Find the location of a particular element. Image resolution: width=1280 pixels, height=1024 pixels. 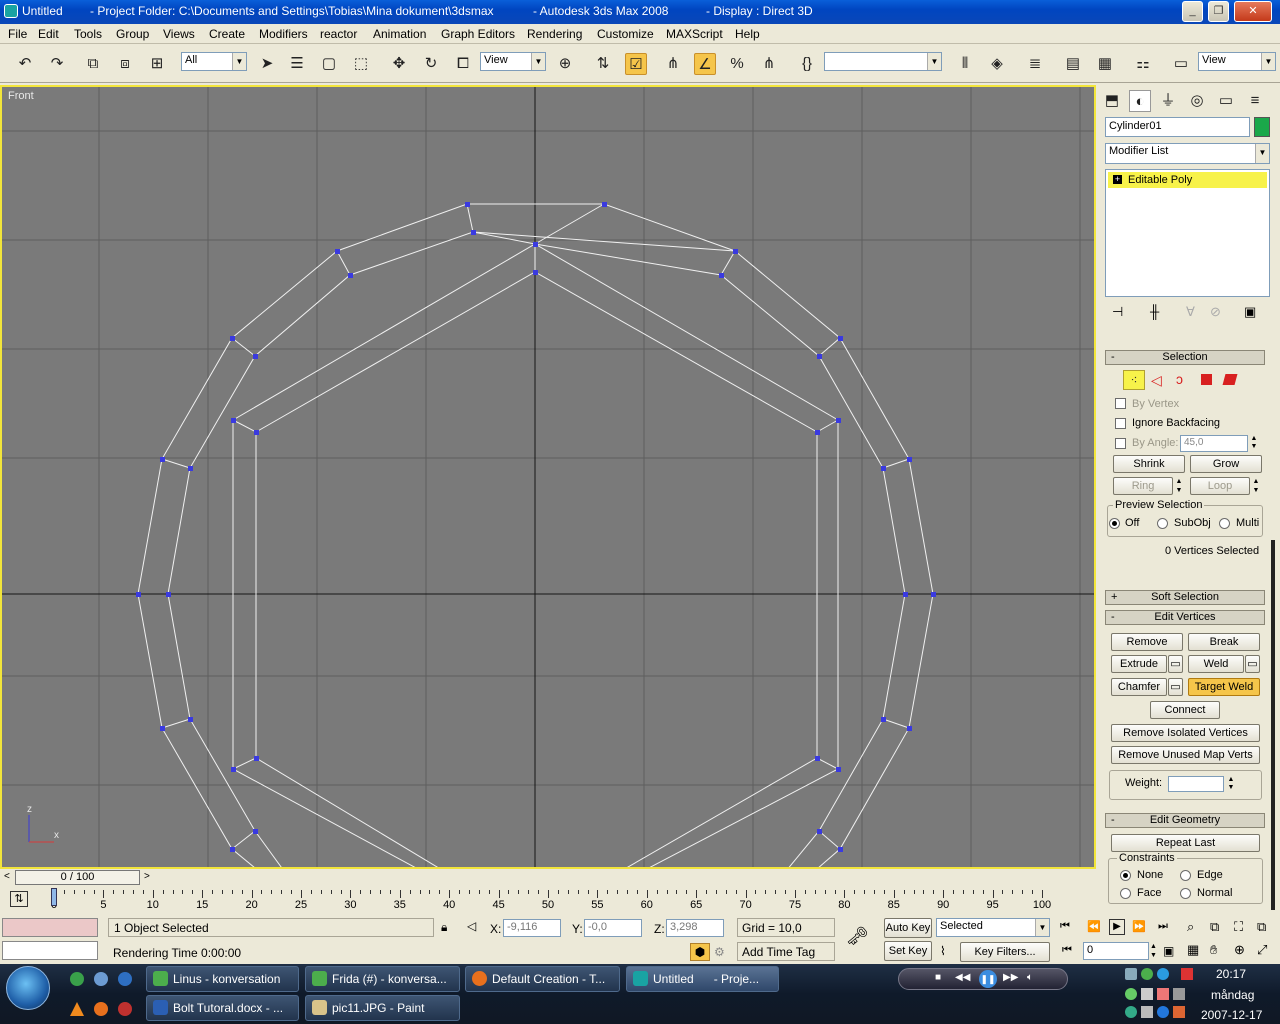

constraint-normal-radio is located at coordinates (1185, 893).